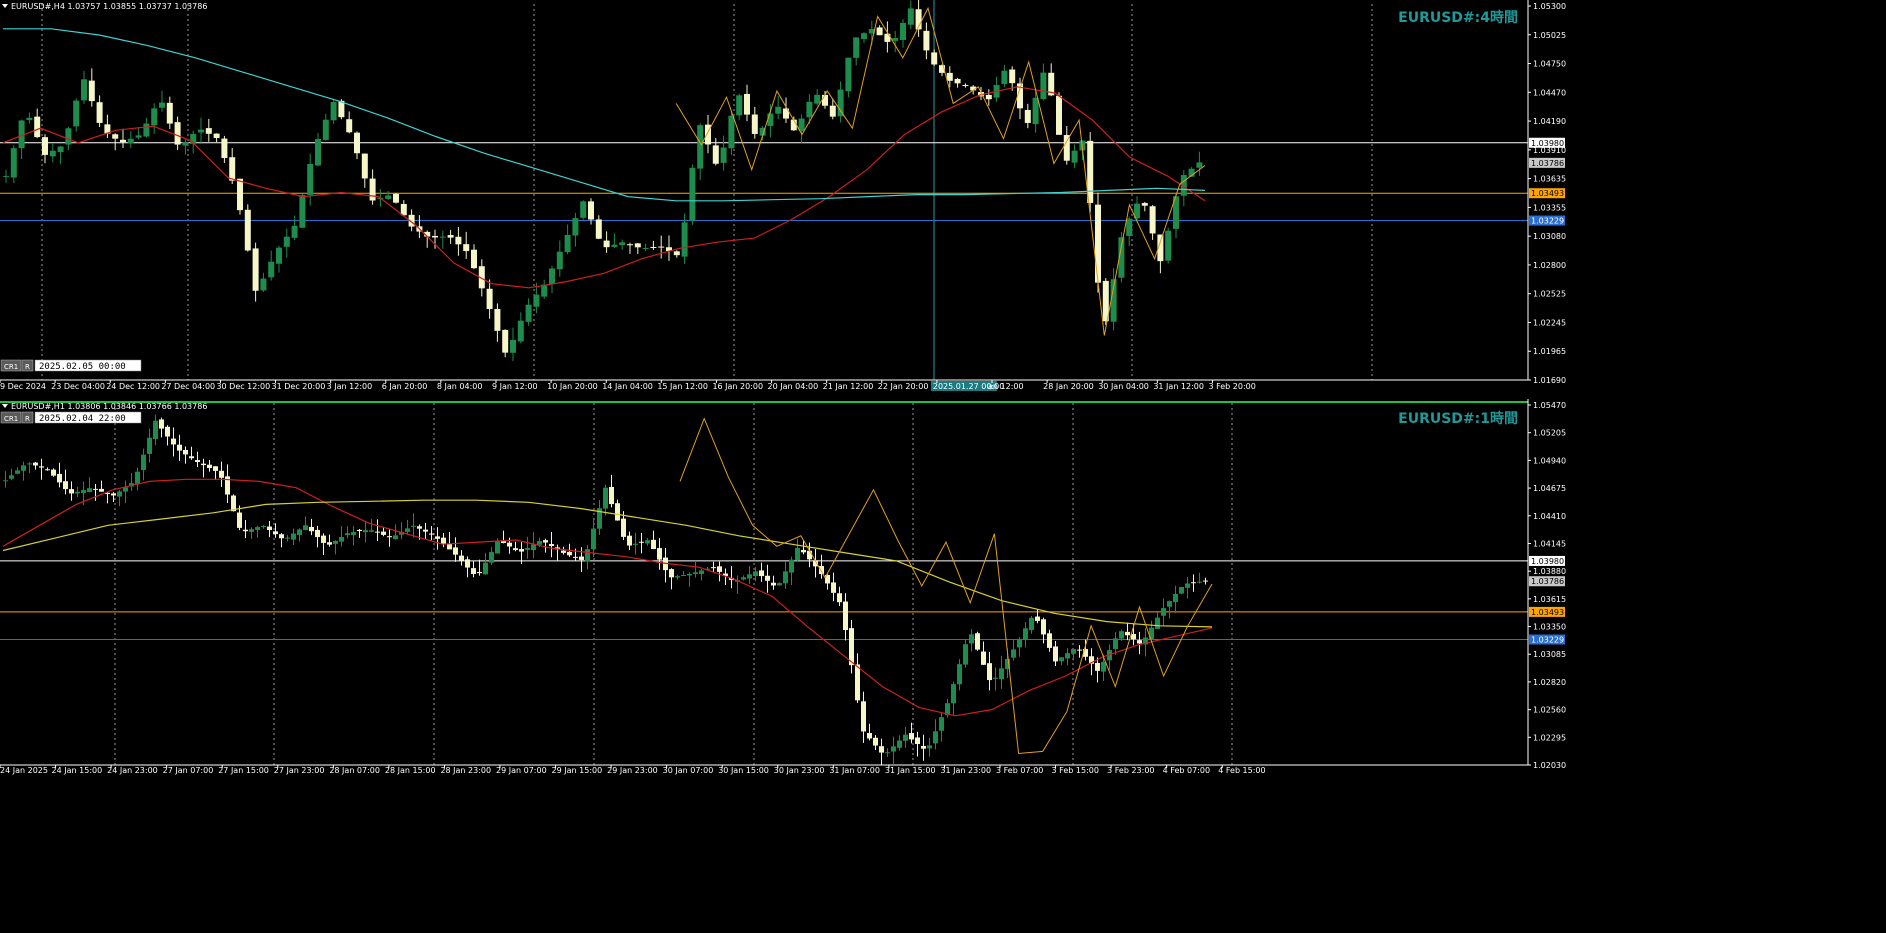  I want to click on time-tick-label: 31 Jan 12:00, so click(1178, 386).